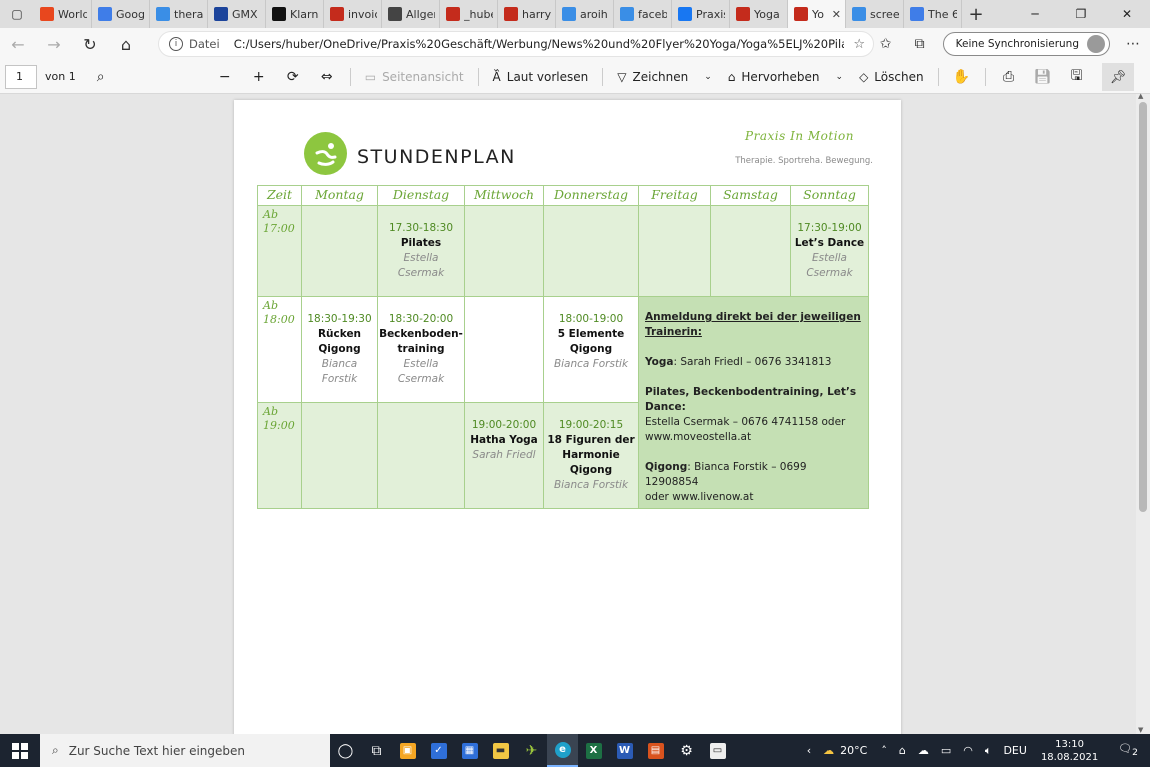  What do you see at coordinates (836, 14) in the screenshot?
I see `close-tab-icon: ✕` at bounding box center [836, 14].